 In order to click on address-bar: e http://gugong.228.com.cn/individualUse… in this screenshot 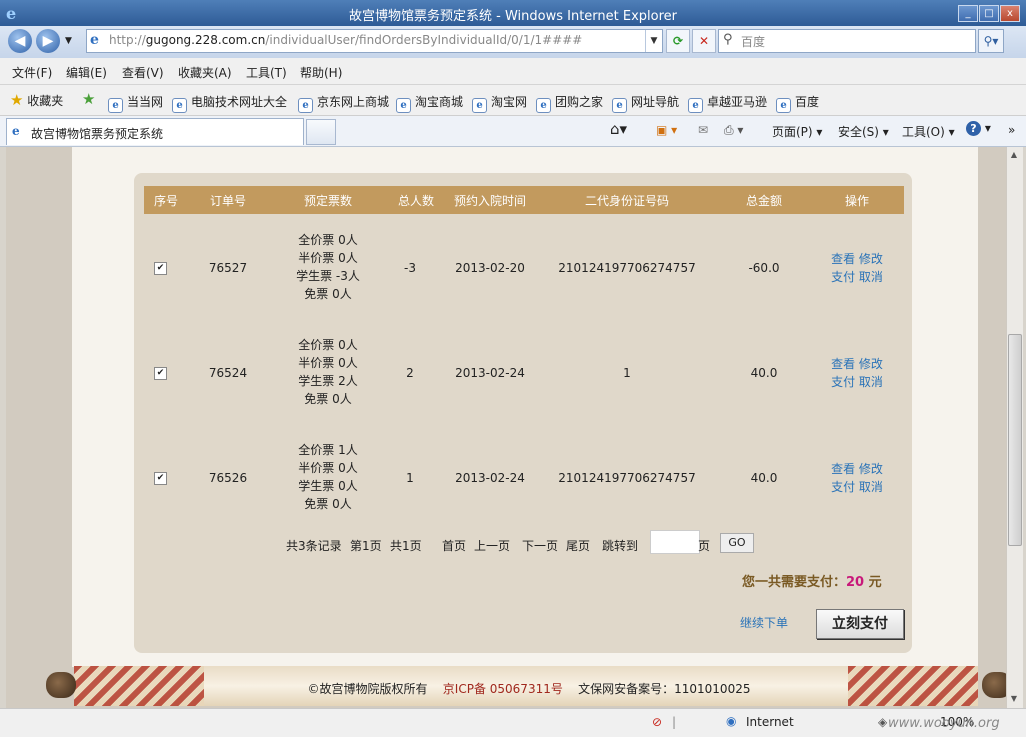, I will do `click(374, 41)`.